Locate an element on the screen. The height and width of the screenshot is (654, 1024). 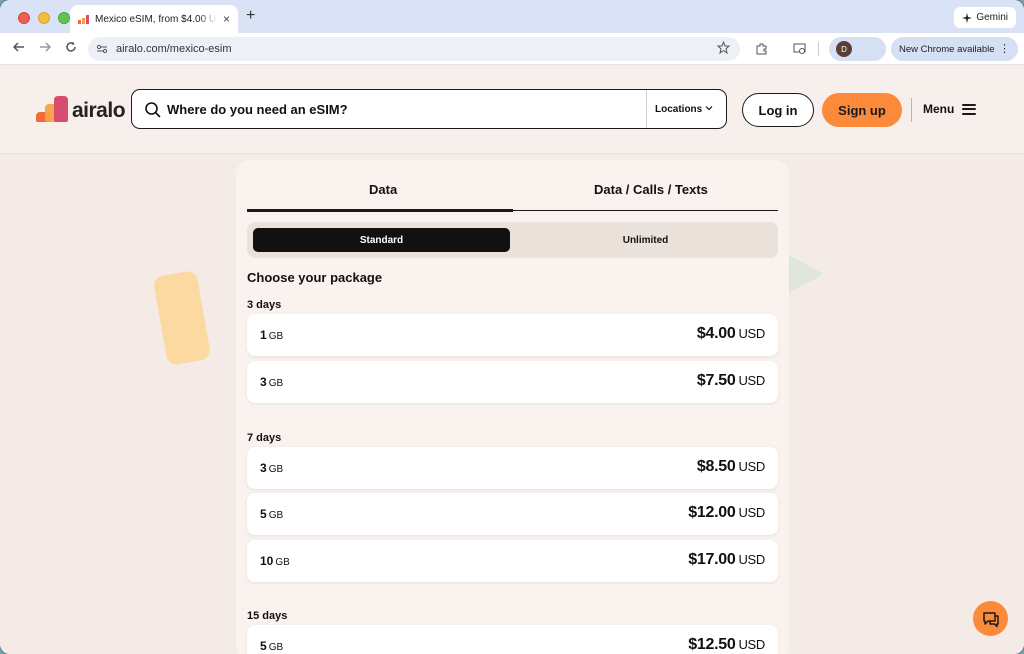
back-arrow-icon is located at coordinates (19, 47).